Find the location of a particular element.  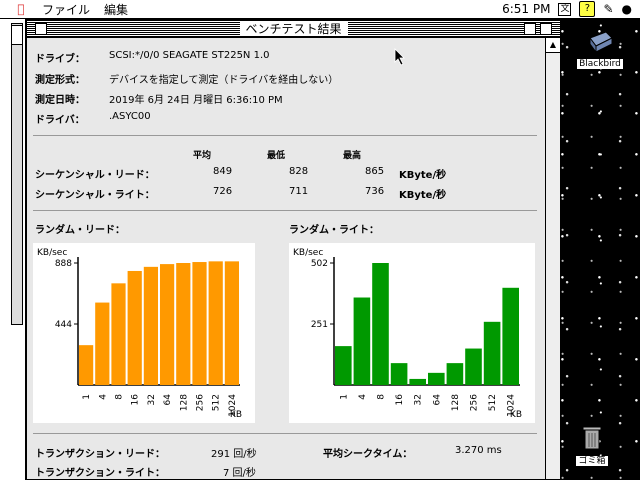

trash-can-icon is located at coordinates (592, 438).